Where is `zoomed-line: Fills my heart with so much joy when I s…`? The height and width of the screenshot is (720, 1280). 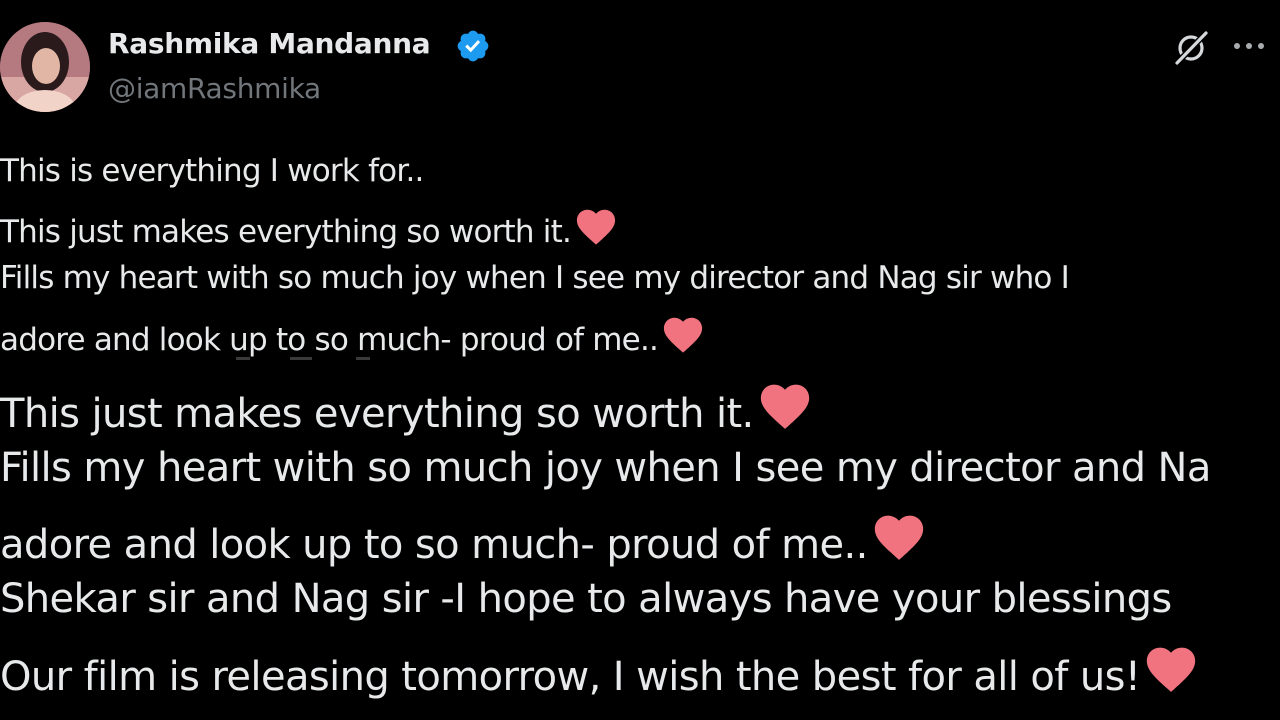
zoomed-line: Fills my heart with so much joy when I s… is located at coordinates (640, 468).